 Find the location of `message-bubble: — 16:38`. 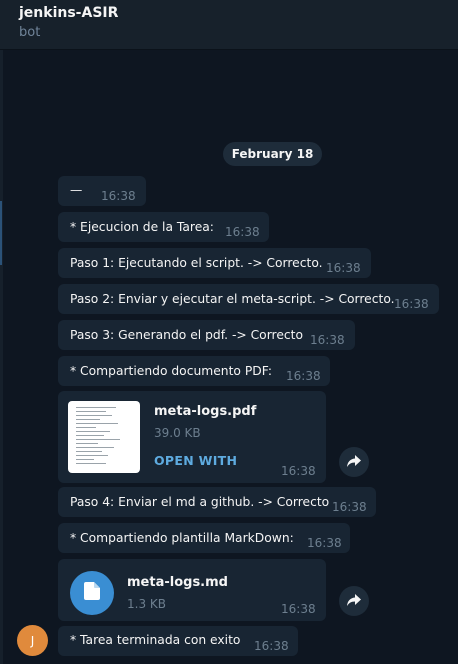

message-bubble: — 16:38 is located at coordinates (102, 191).